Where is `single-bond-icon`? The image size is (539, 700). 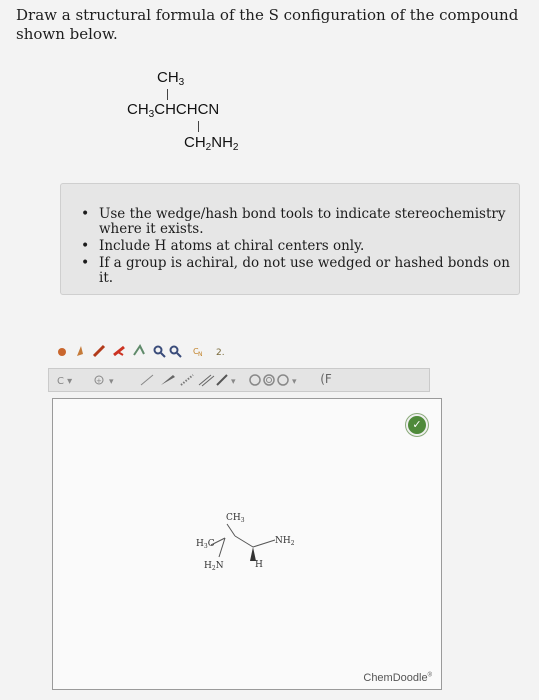
single-bond-icon is located at coordinates (147, 380).